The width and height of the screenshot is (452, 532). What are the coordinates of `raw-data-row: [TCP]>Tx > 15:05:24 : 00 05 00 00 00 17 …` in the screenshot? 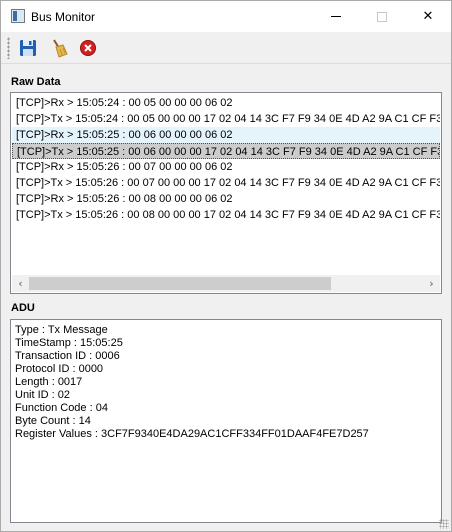 It's located at (226, 119).